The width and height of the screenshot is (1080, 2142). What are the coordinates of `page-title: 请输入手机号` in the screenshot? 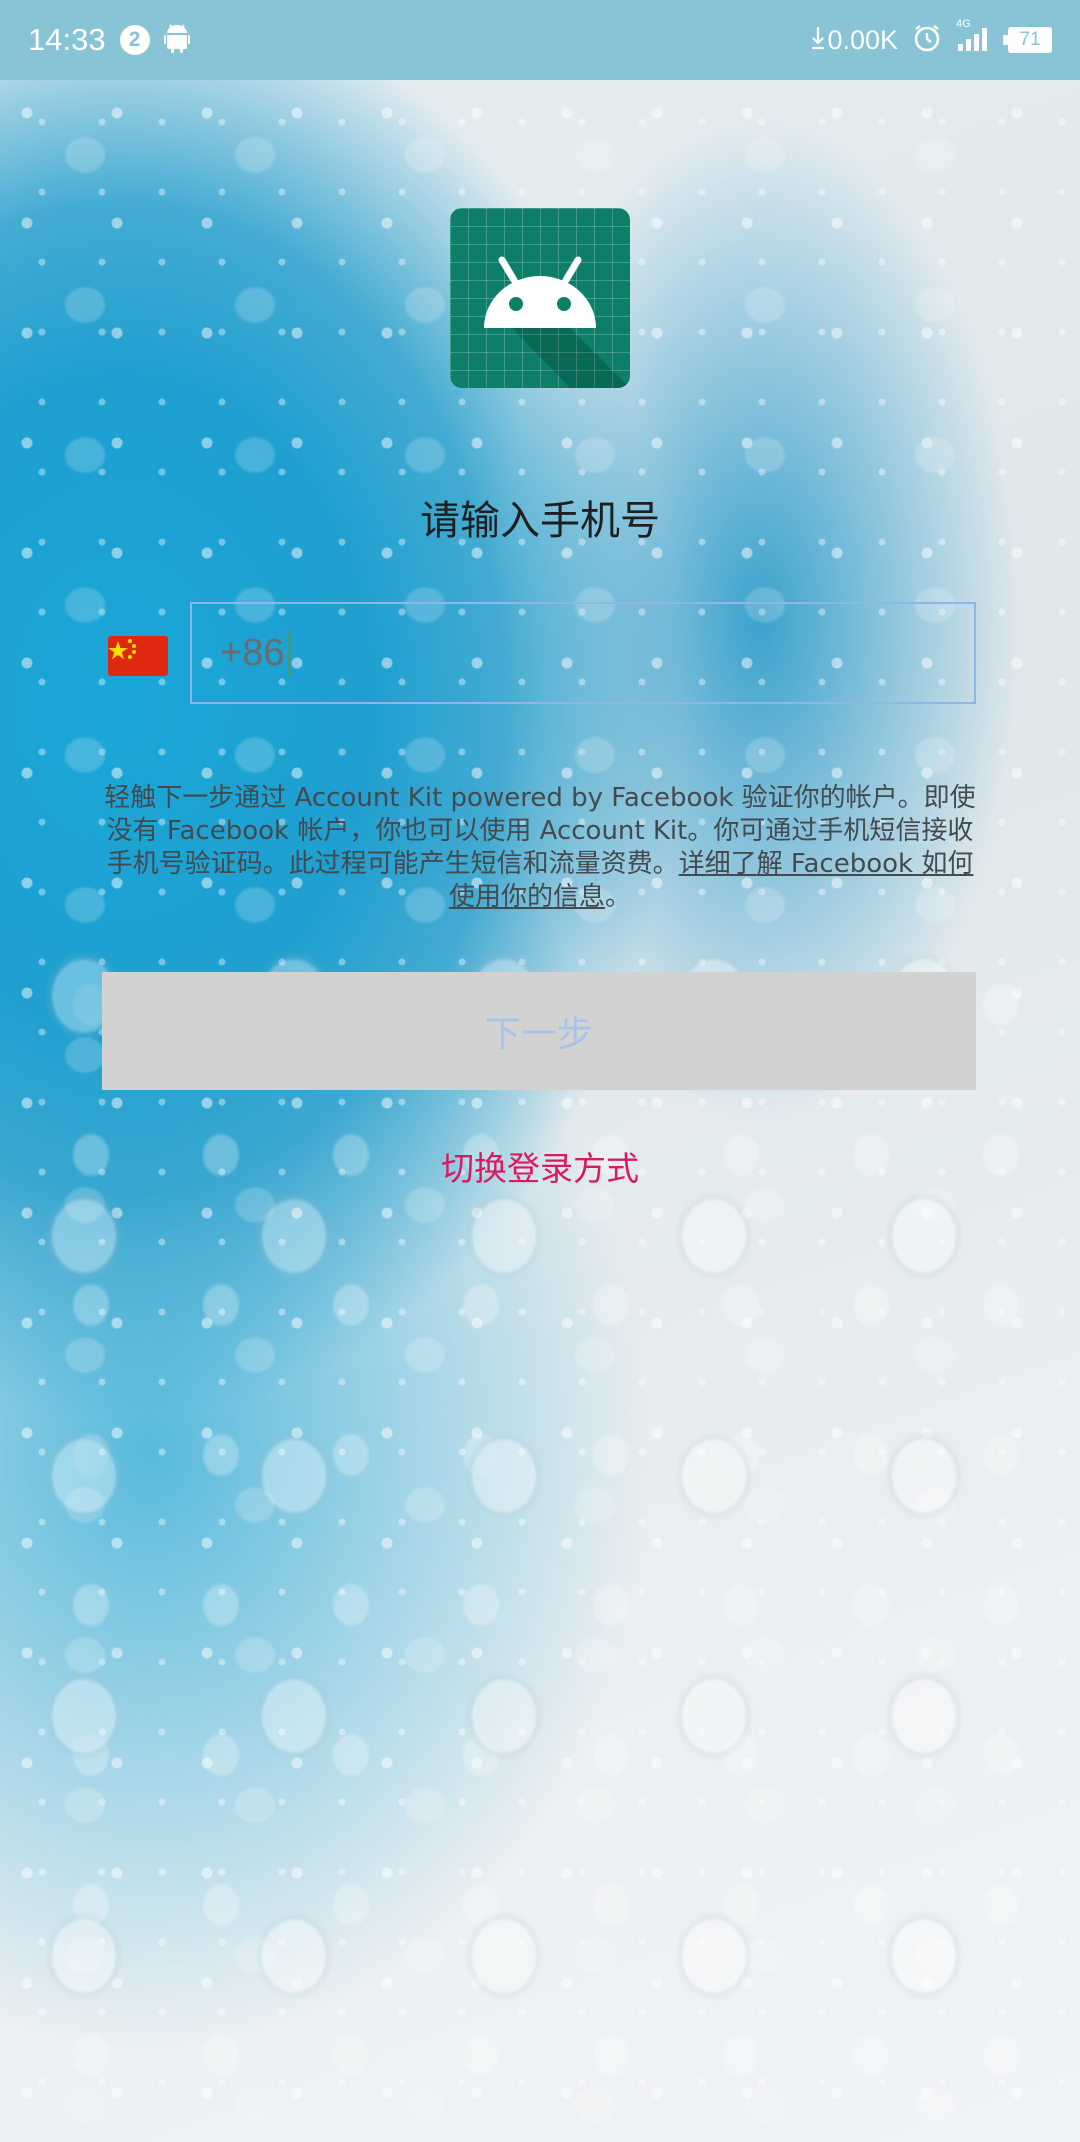 It's located at (540, 521).